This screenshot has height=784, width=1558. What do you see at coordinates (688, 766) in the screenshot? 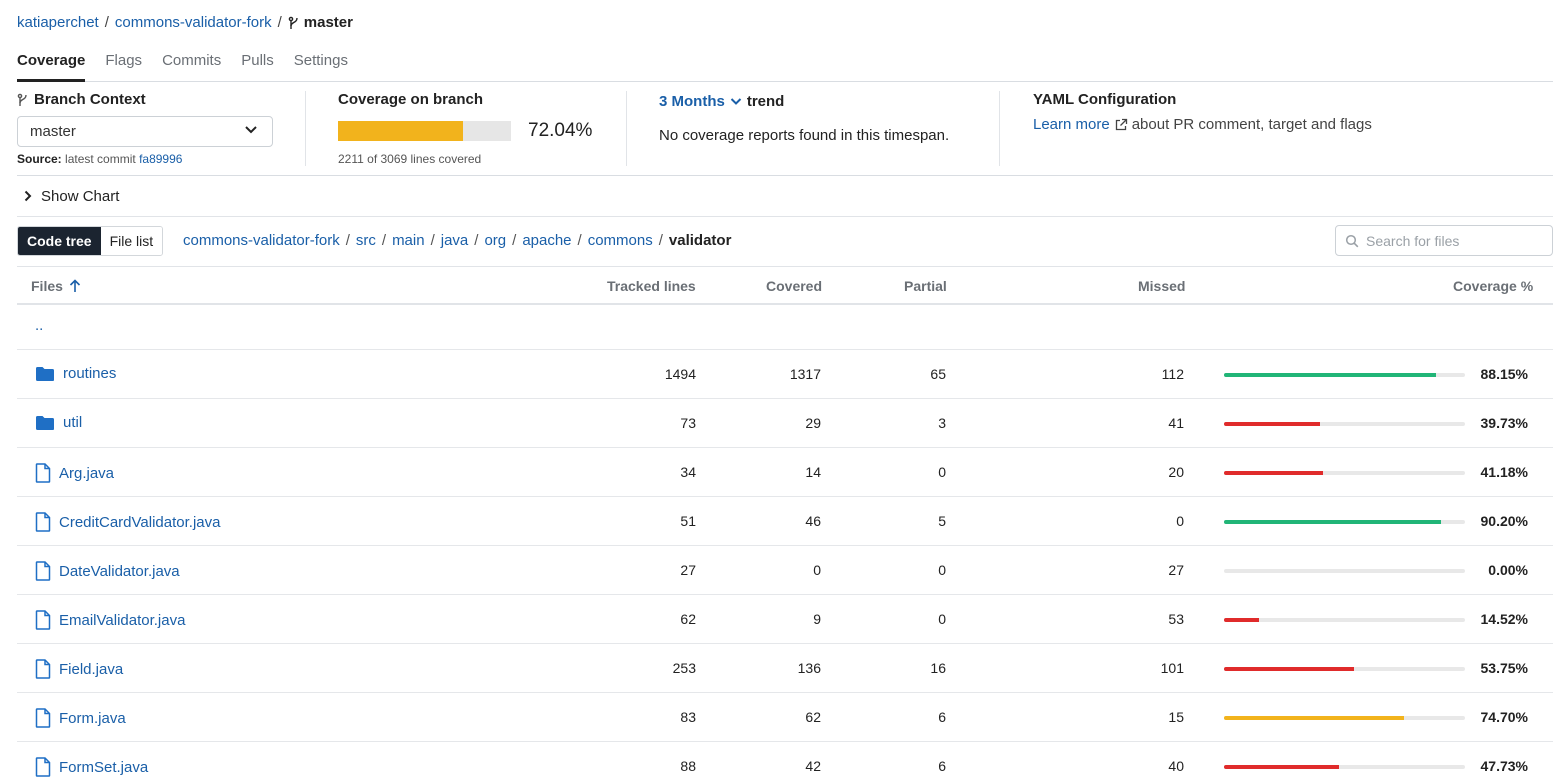
I see `tracked-lines-cell: 88` at bounding box center [688, 766].